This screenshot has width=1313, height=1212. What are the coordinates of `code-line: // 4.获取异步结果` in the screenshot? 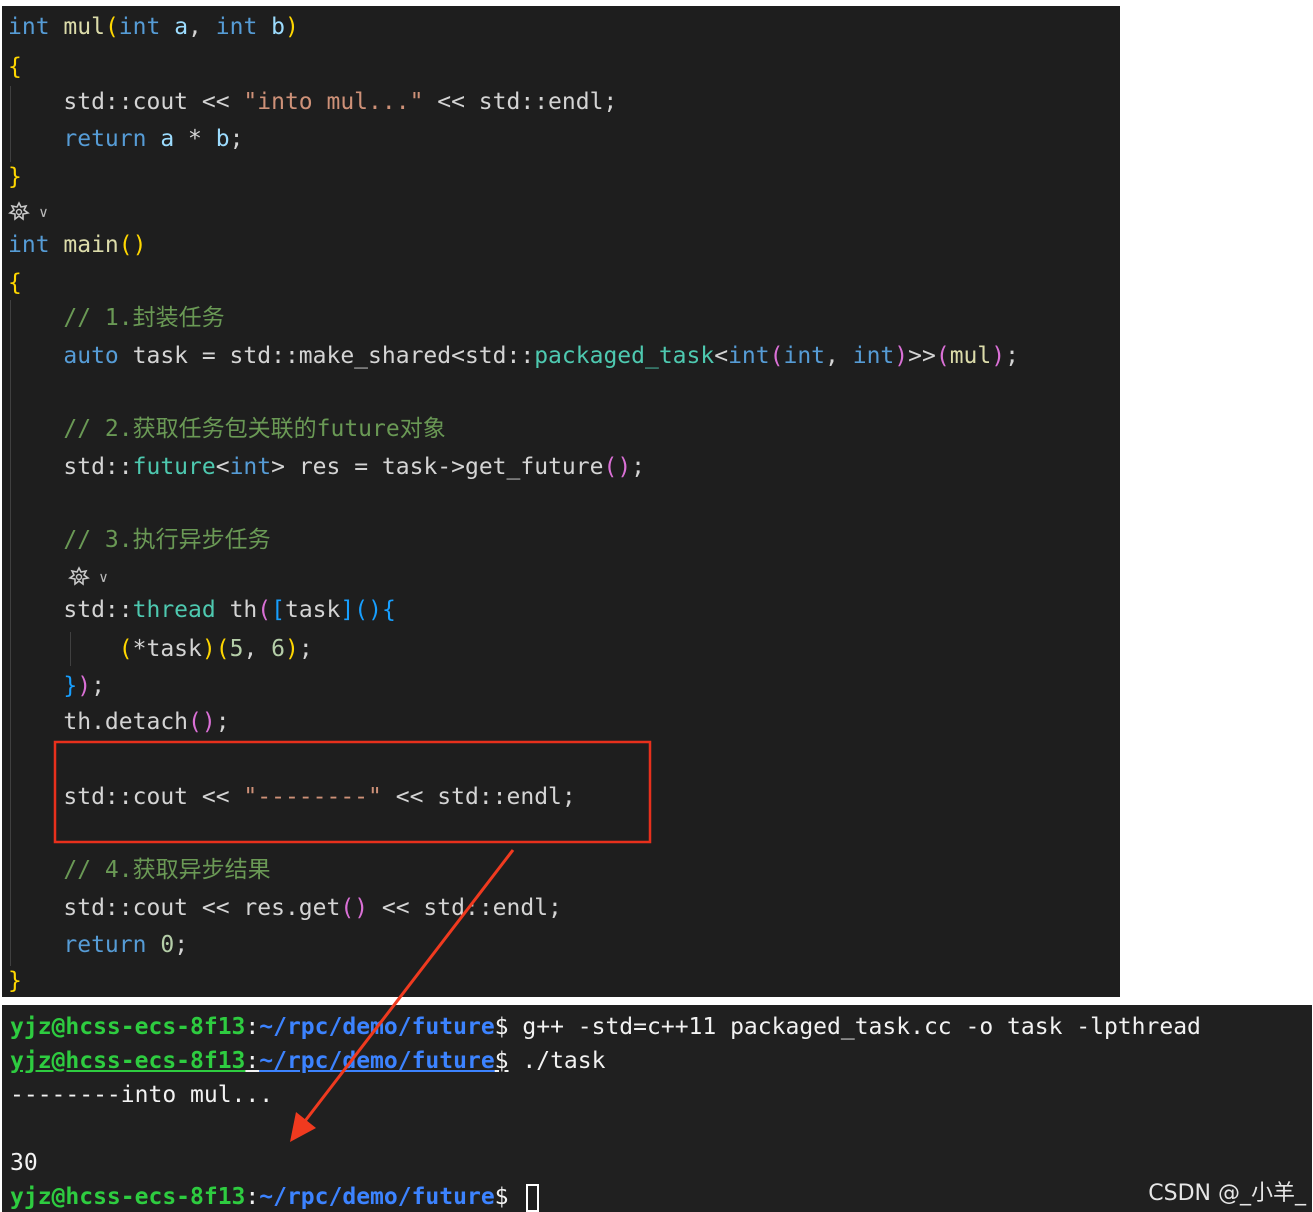 It's located at (139, 870).